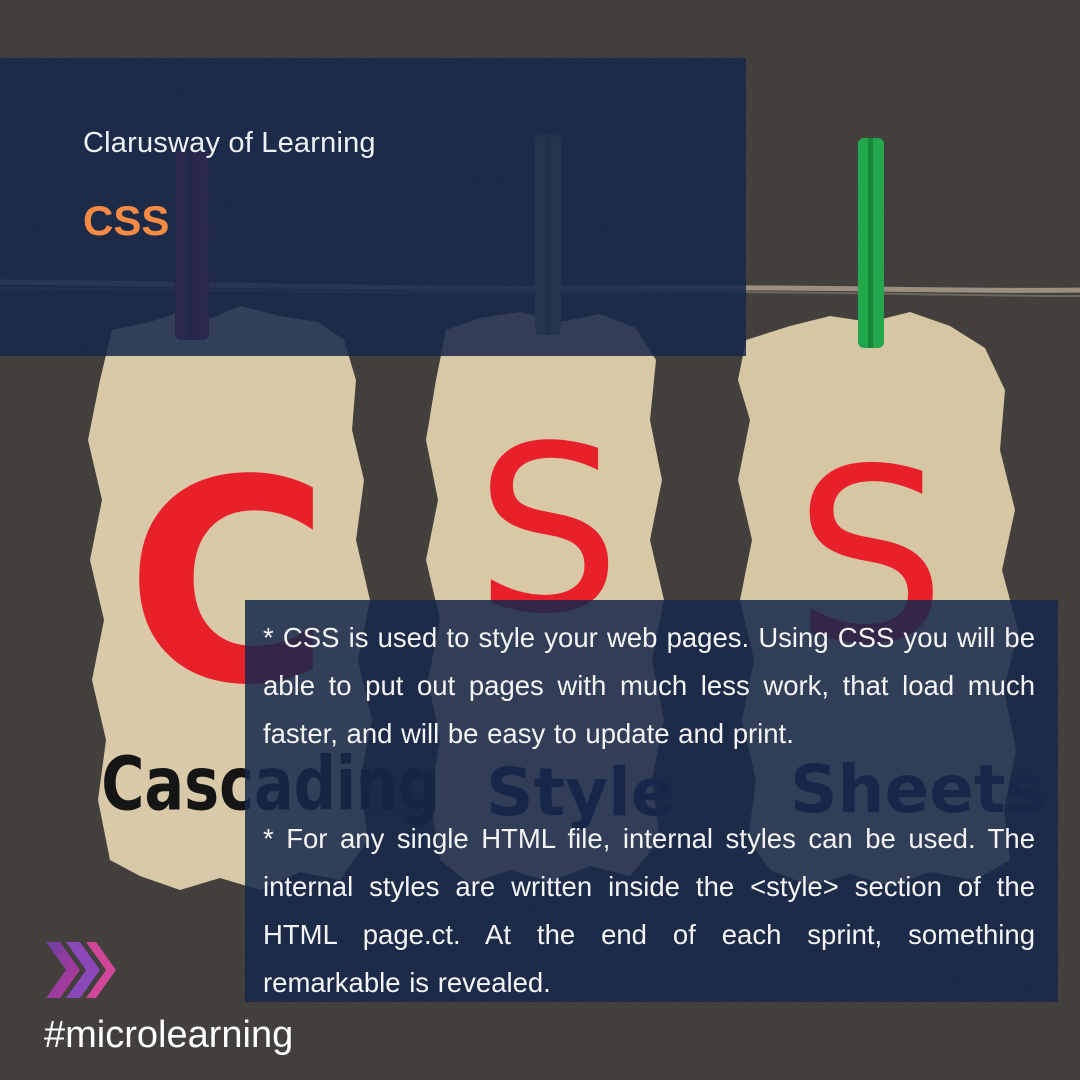 This screenshot has width=1080, height=1080. Describe the element at coordinates (871, 243) in the screenshot. I see `clothespin-icon` at that location.